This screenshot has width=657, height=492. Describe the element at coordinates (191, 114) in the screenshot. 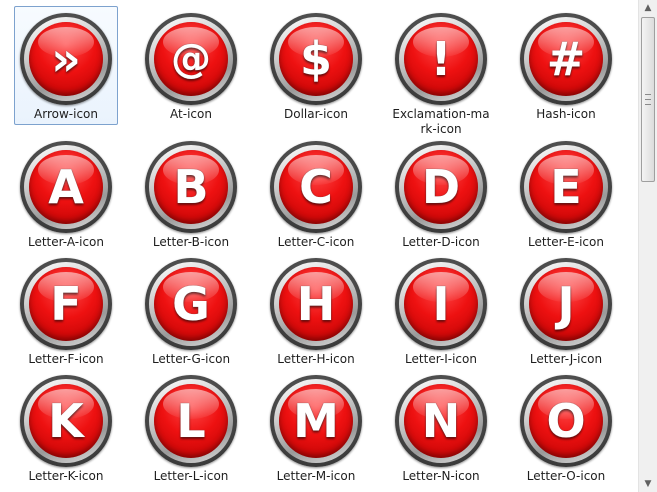

I see `file-label: At-icon` at that location.